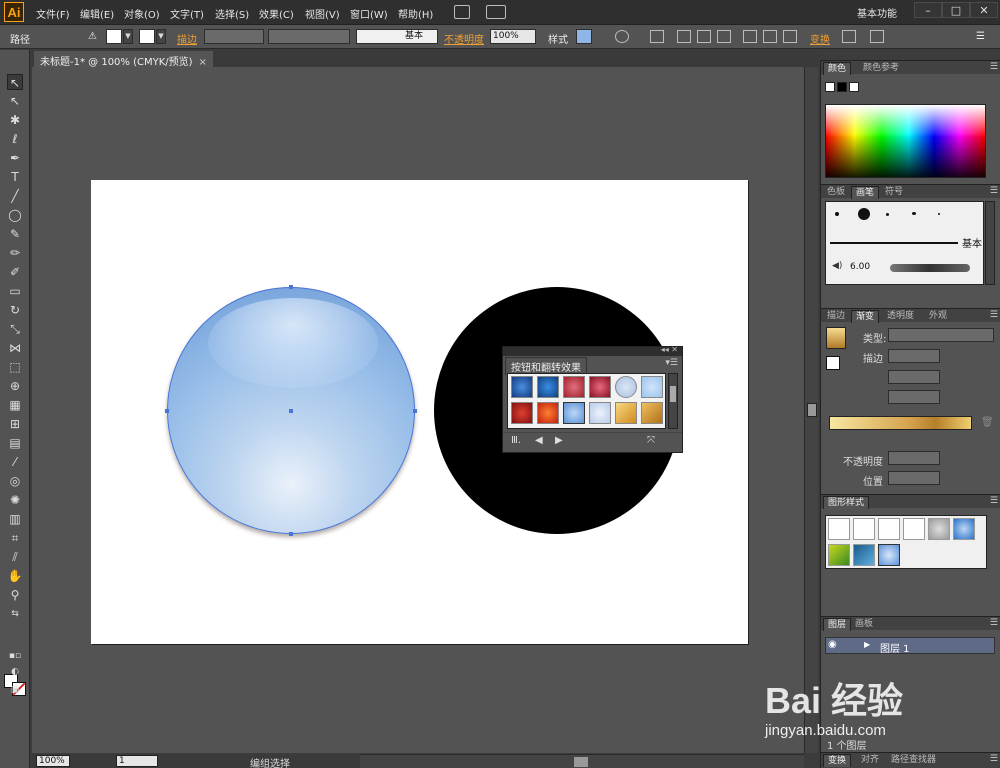 This screenshot has height=768, width=1000. Describe the element at coordinates (657, 36) in the screenshot. I see `align-to-icon` at that location.